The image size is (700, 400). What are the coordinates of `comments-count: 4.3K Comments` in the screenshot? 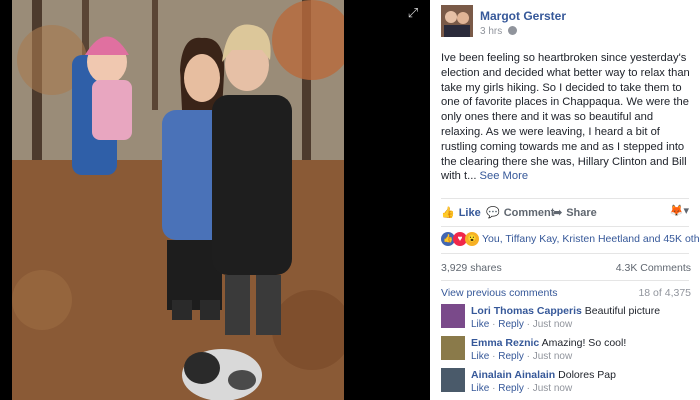 It's located at (653, 268).